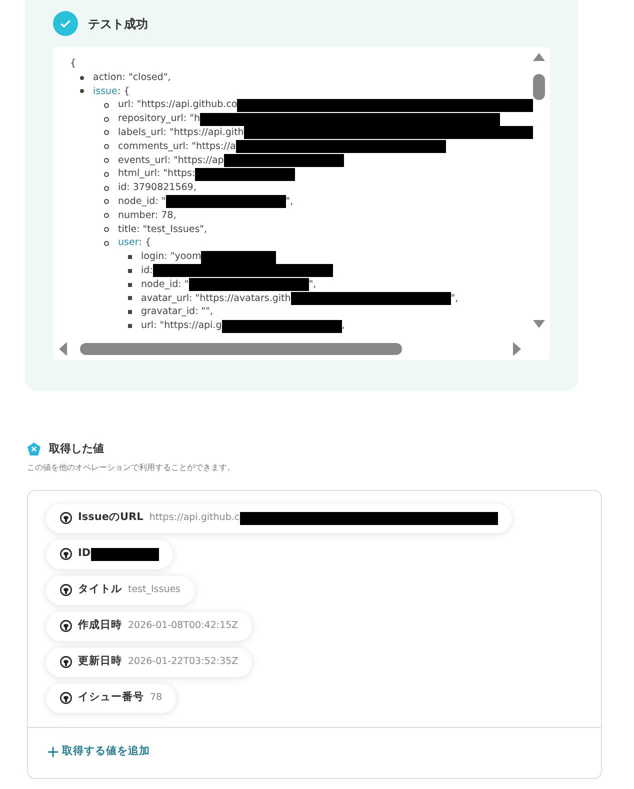  I want to click on value-label: 更新日時, so click(100, 662).